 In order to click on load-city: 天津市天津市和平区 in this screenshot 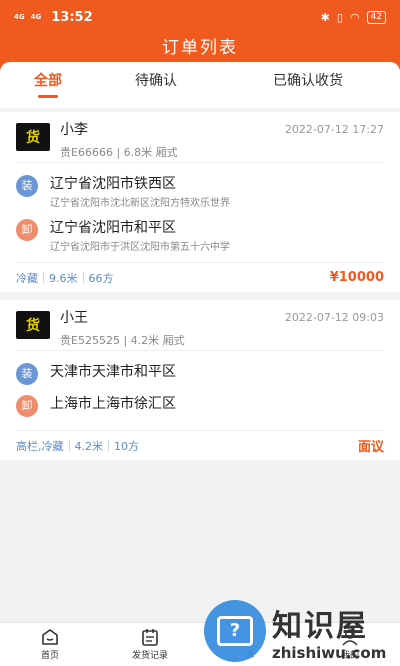, I will do `click(113, 372)`.